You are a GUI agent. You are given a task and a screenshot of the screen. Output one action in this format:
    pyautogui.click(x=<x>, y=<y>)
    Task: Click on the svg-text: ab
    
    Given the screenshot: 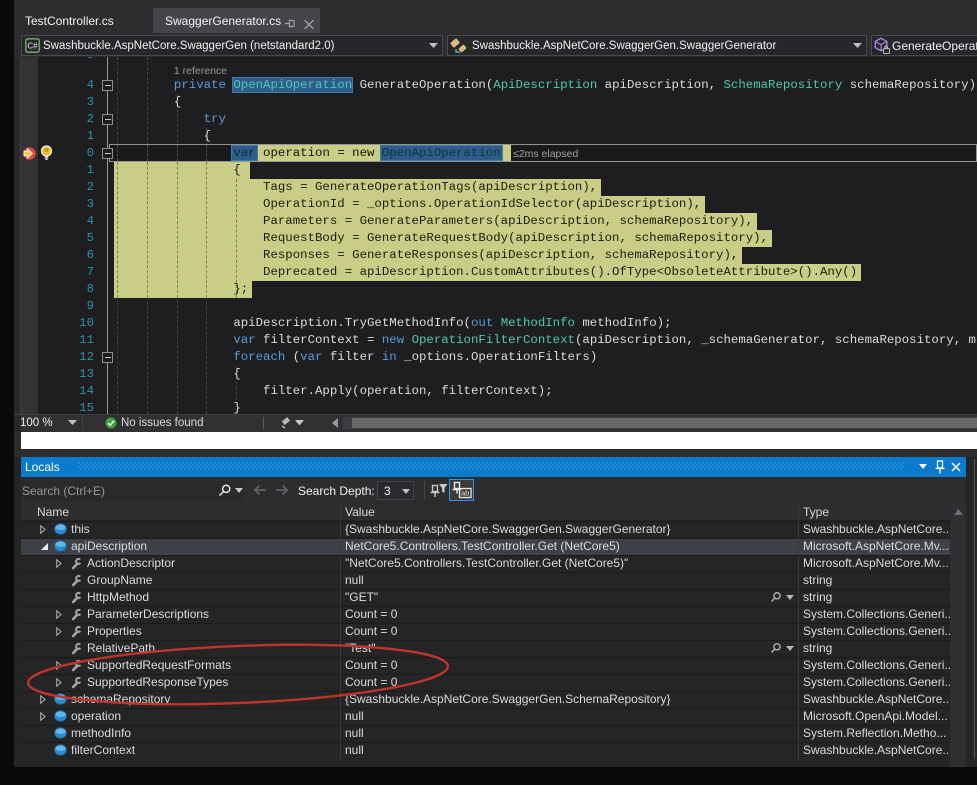 What is the action you would take?
    pyautogui.click(x=465, y=493)
    